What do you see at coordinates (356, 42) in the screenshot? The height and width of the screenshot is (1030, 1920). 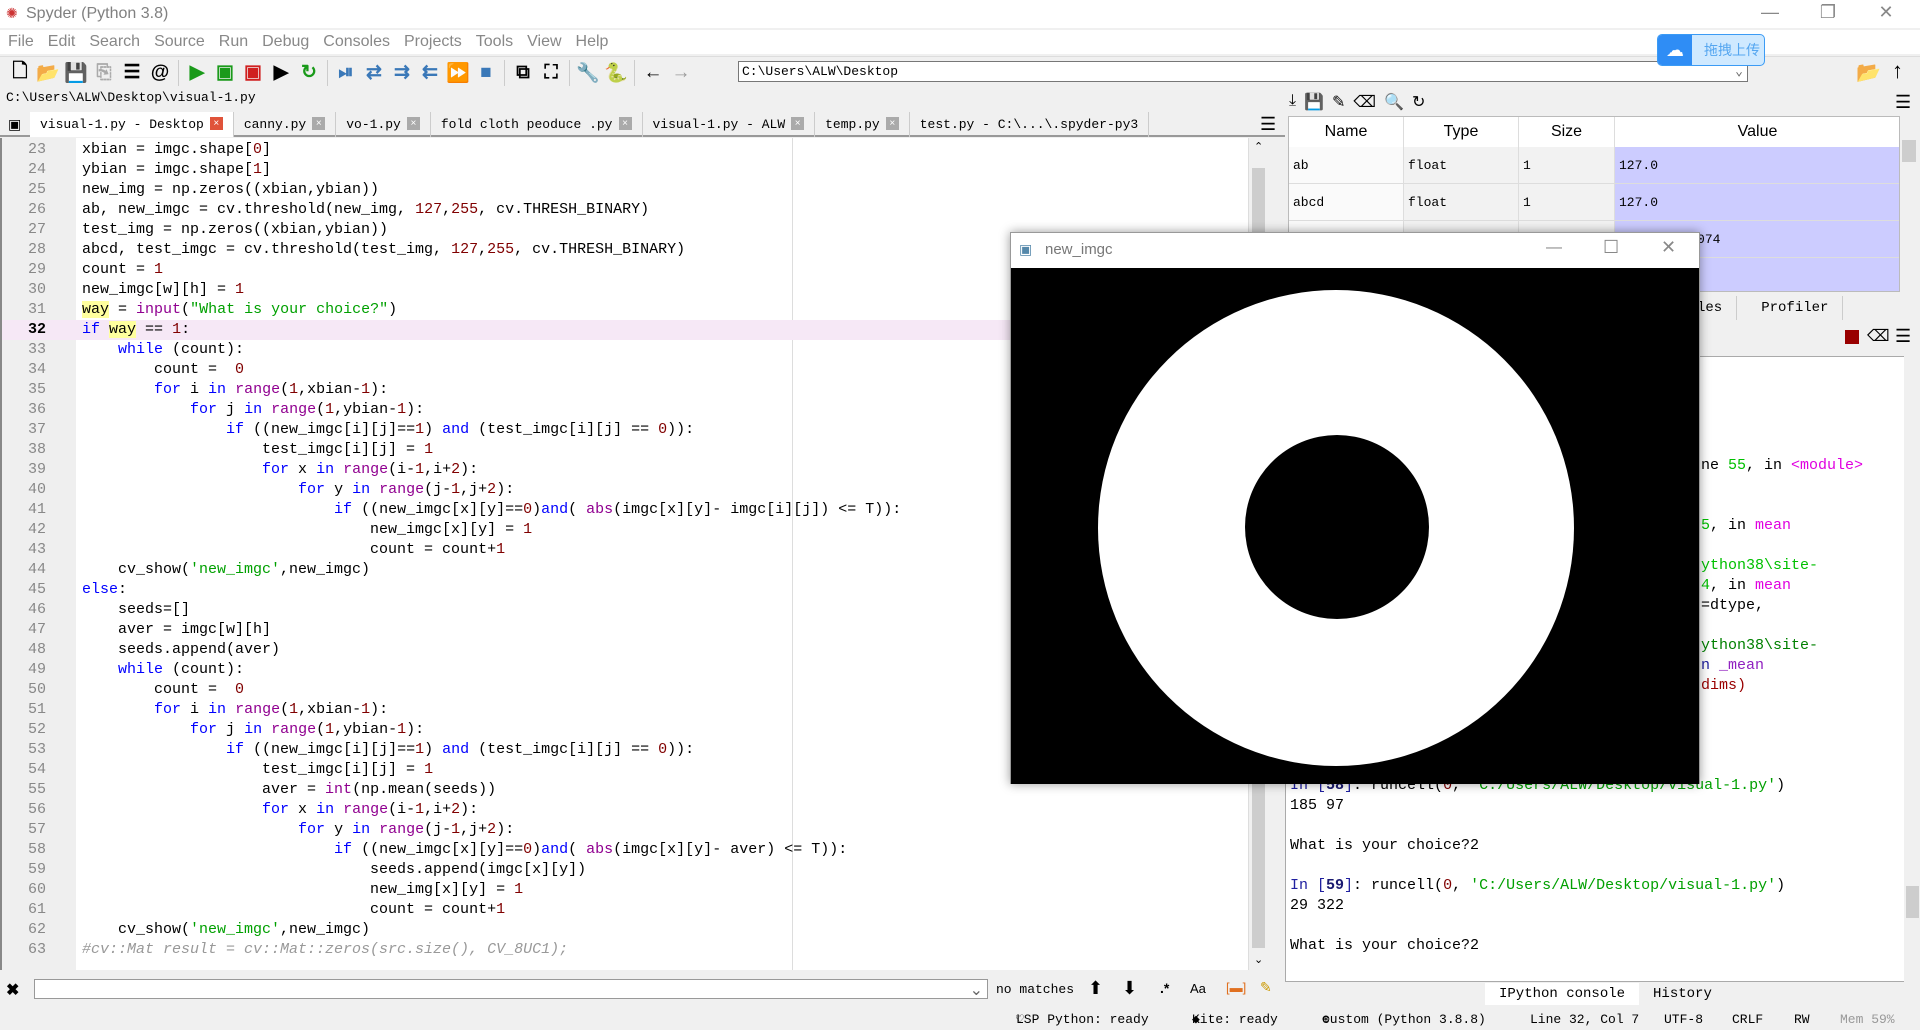 I see `menu-consoles: Consoles` at bounding box center [356, 42].